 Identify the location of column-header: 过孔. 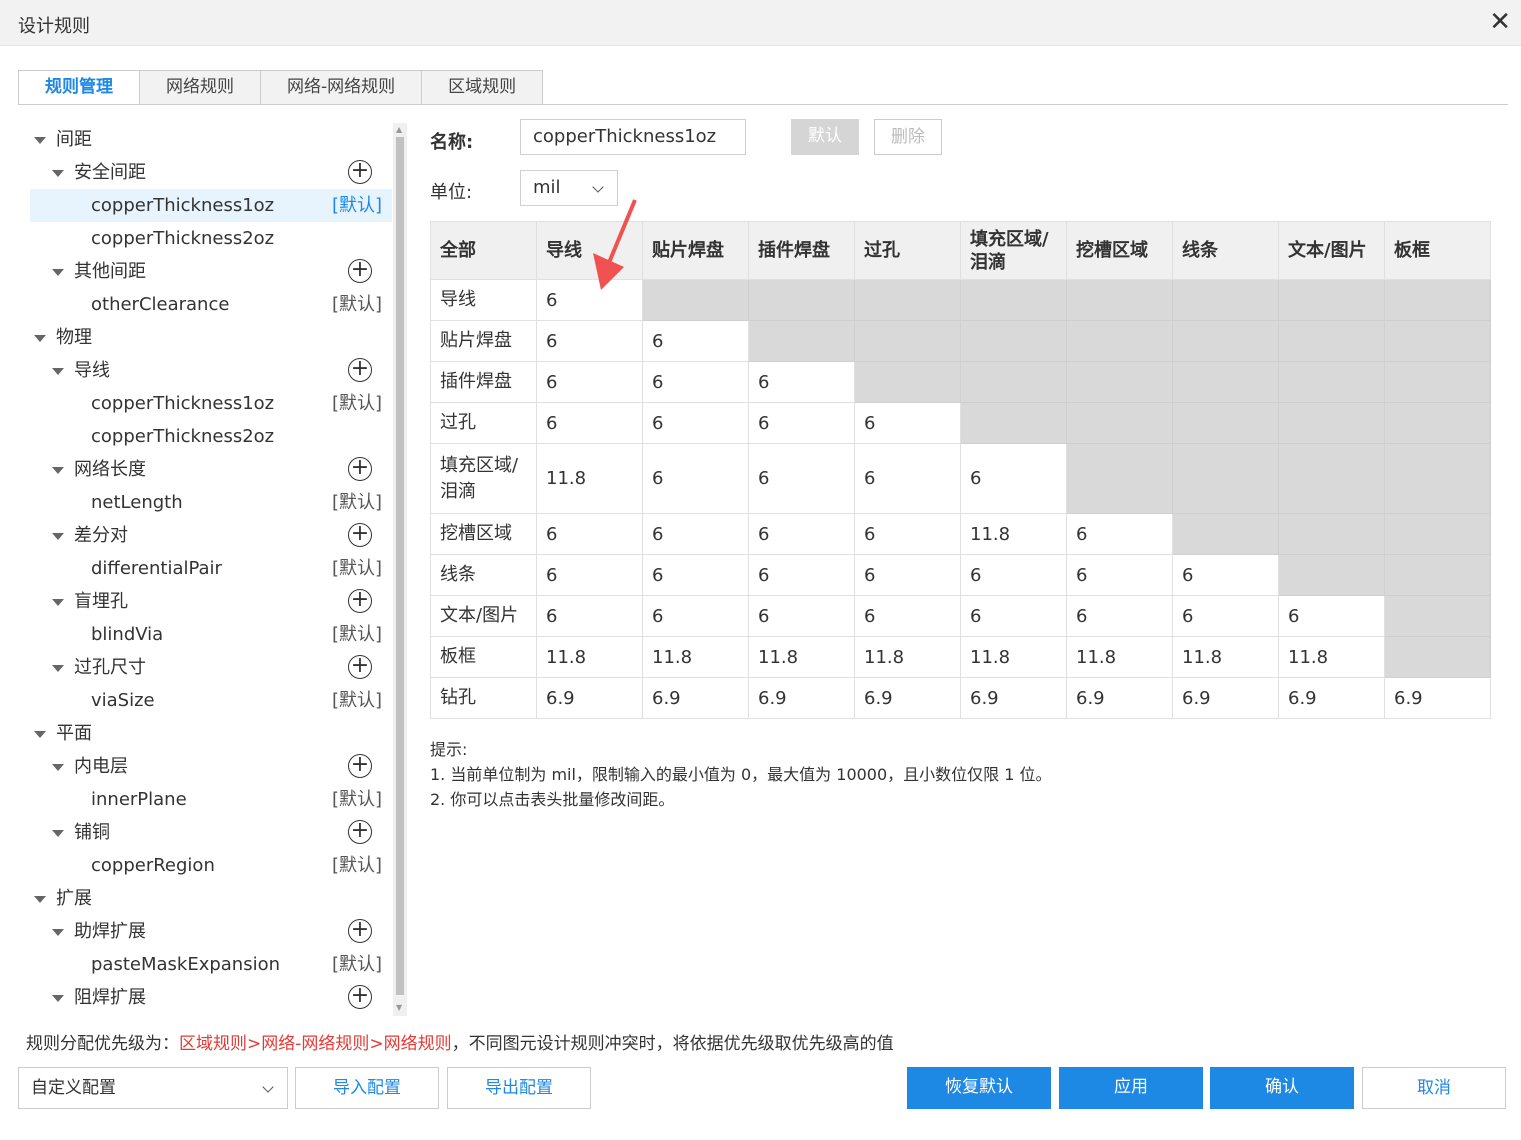
(907, 250).